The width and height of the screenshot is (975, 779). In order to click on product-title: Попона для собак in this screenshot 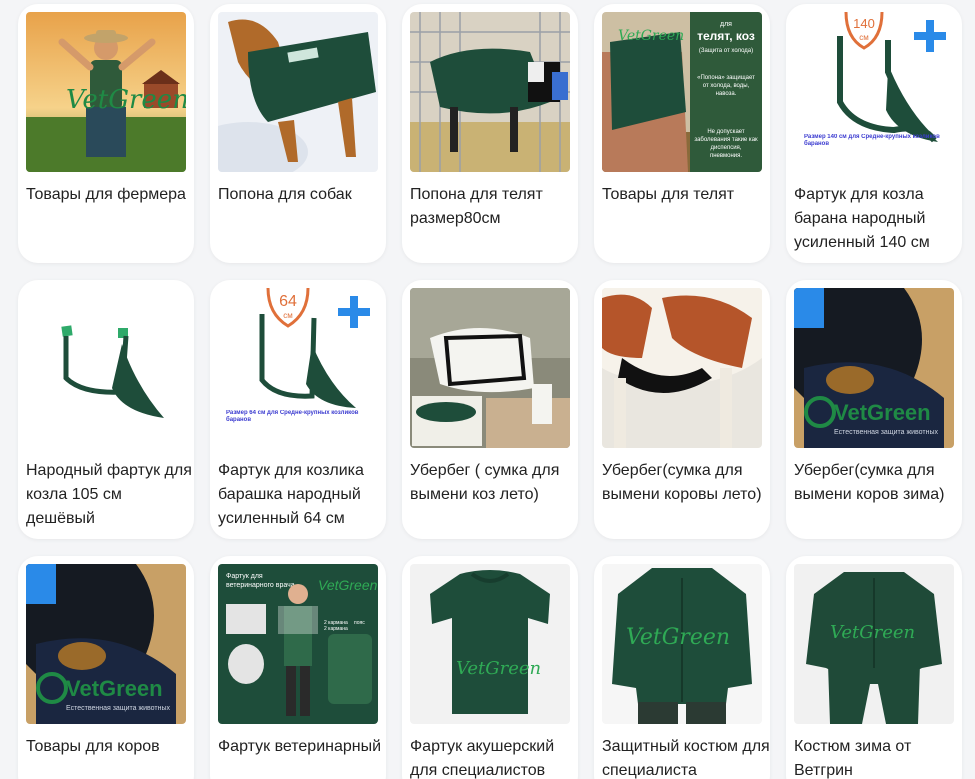, I will do `click(302, 189)`.